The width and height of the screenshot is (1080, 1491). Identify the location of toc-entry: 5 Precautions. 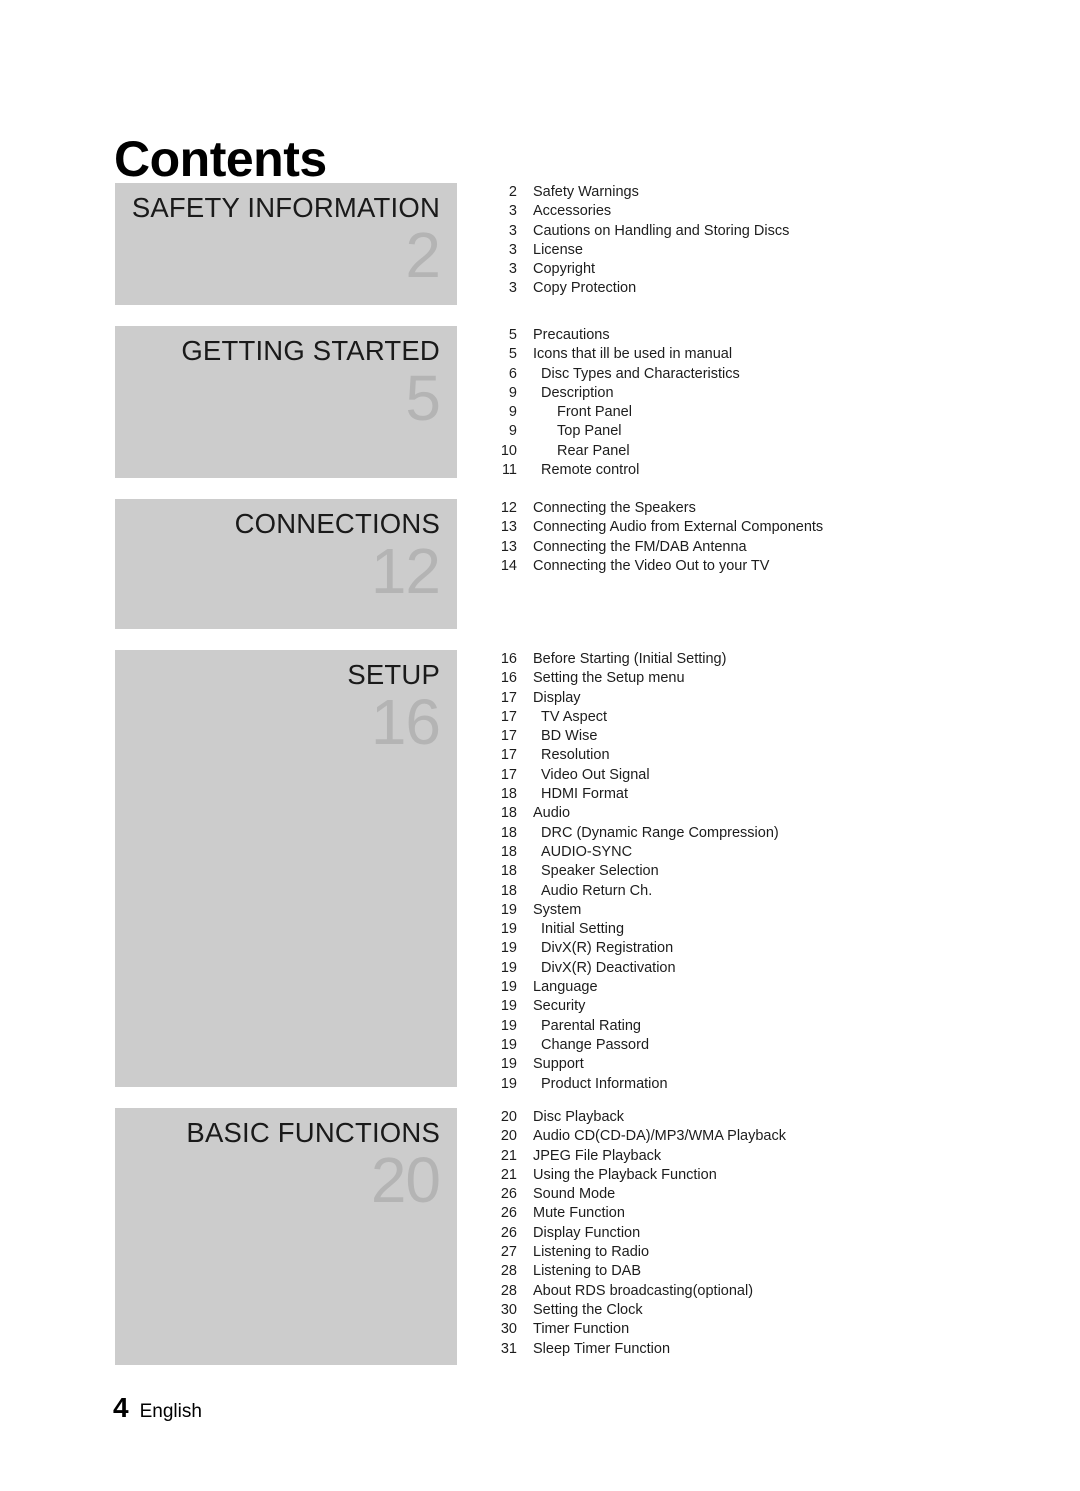
(728, 335).